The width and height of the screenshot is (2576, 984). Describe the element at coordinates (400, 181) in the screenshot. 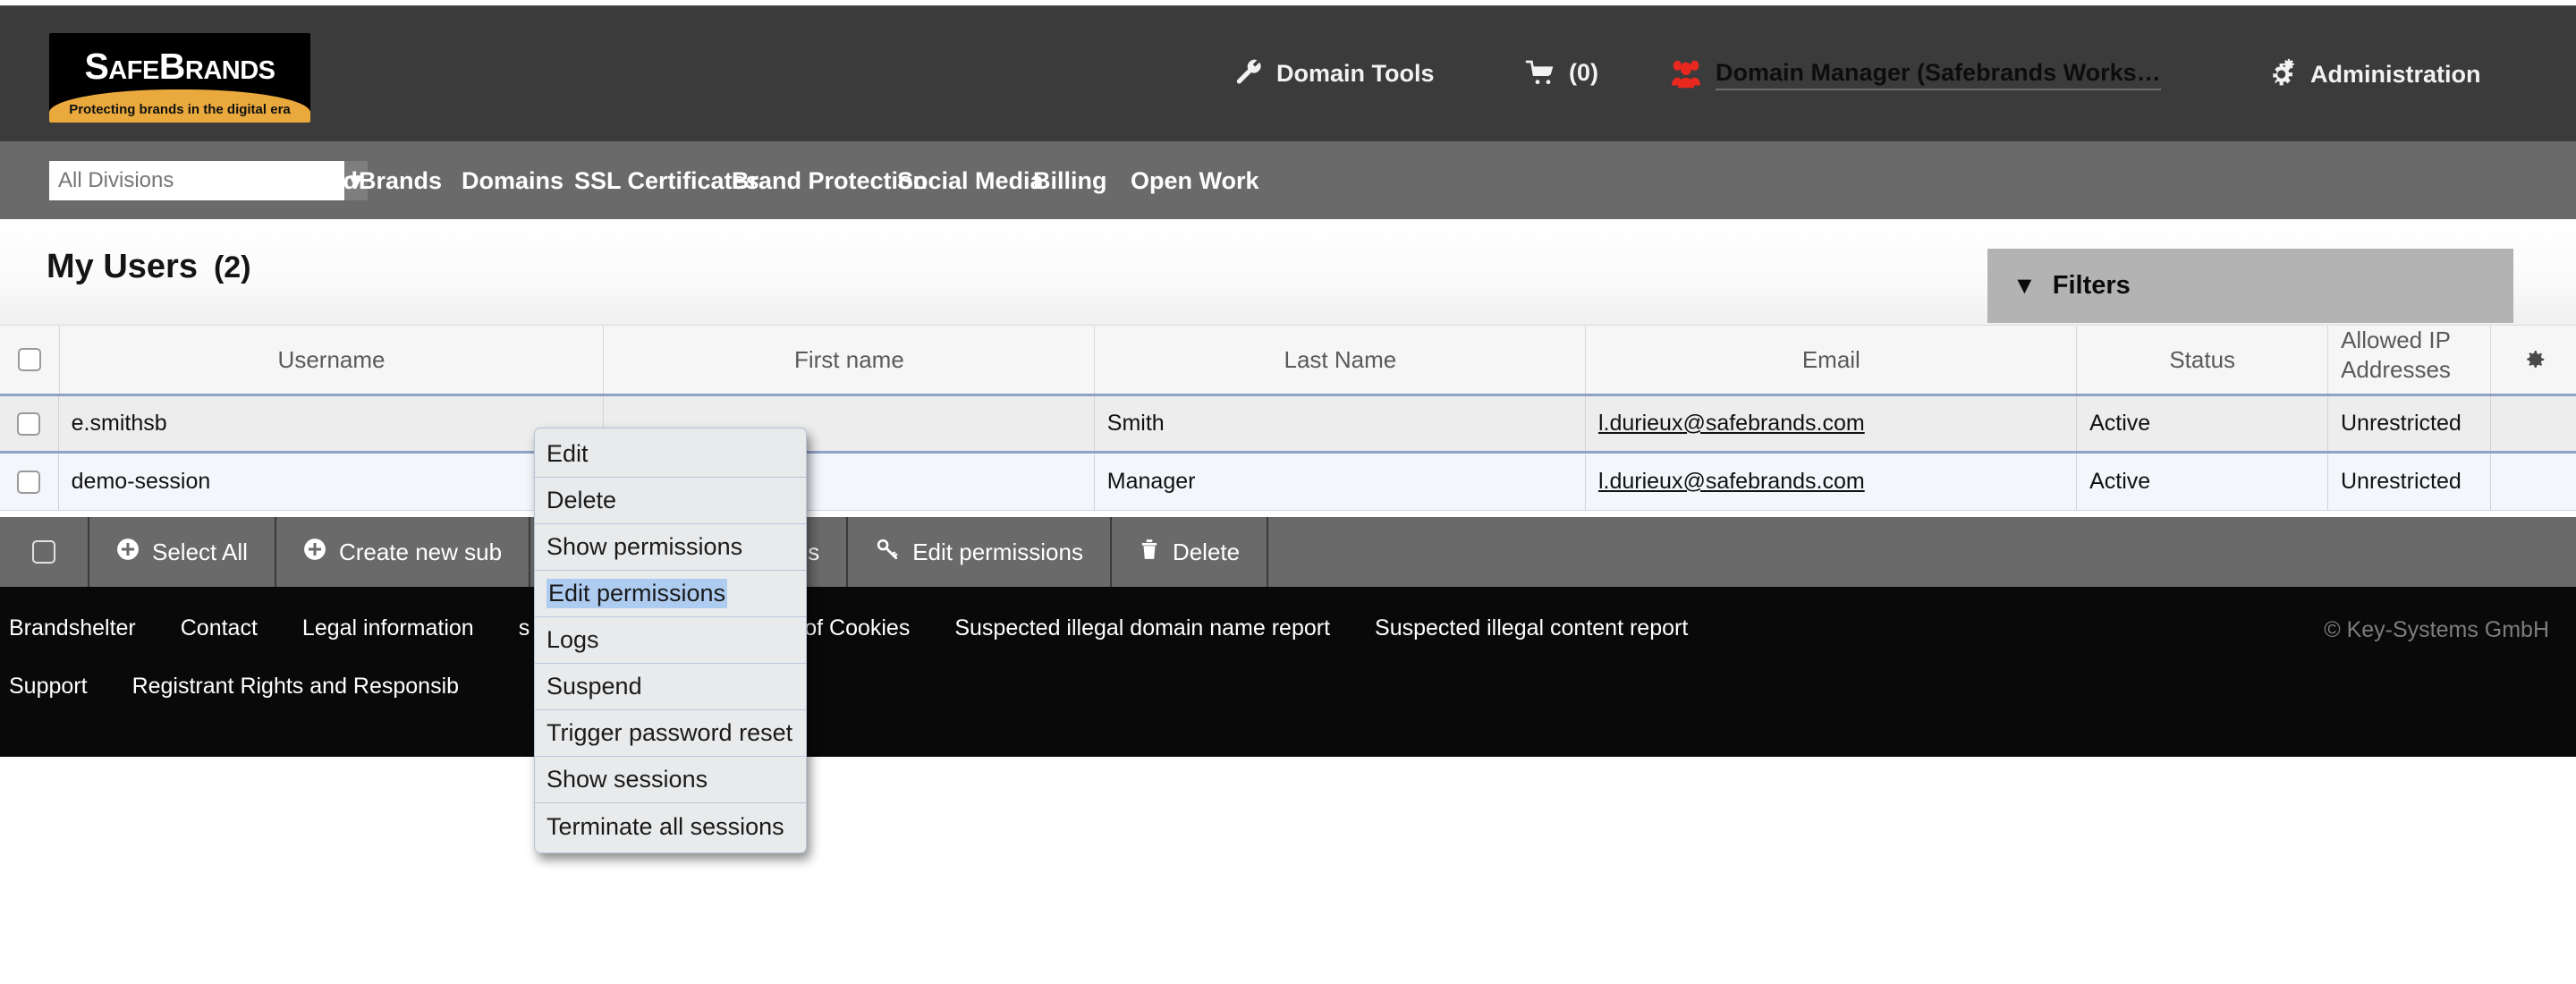

I see `nav-item-brands: Brands` at that location.